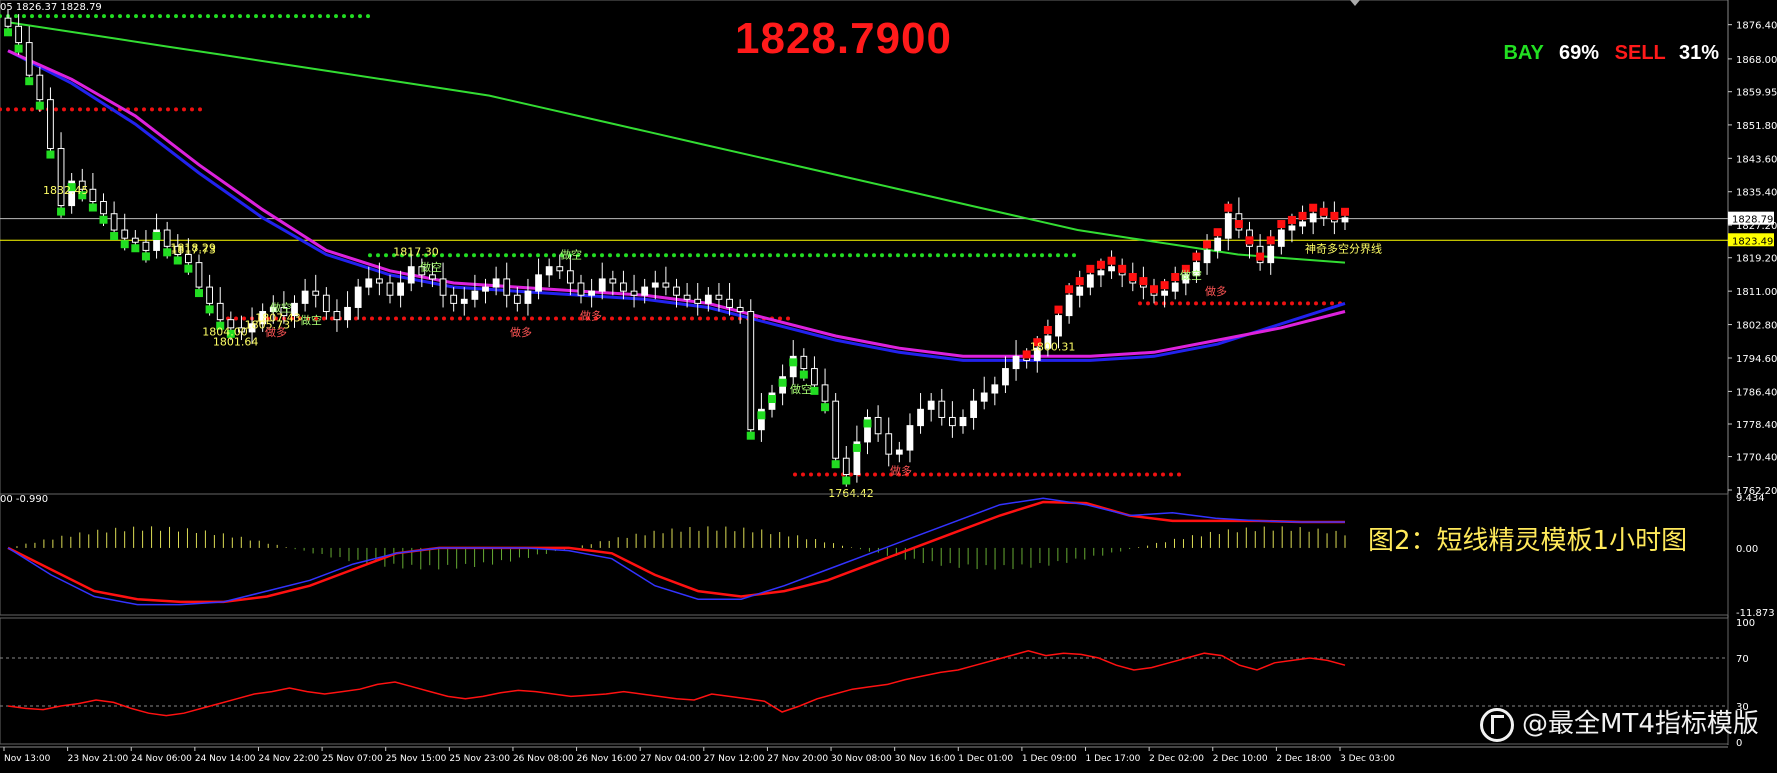  I want to click on signal-label: 做多, so click(1216, 291).